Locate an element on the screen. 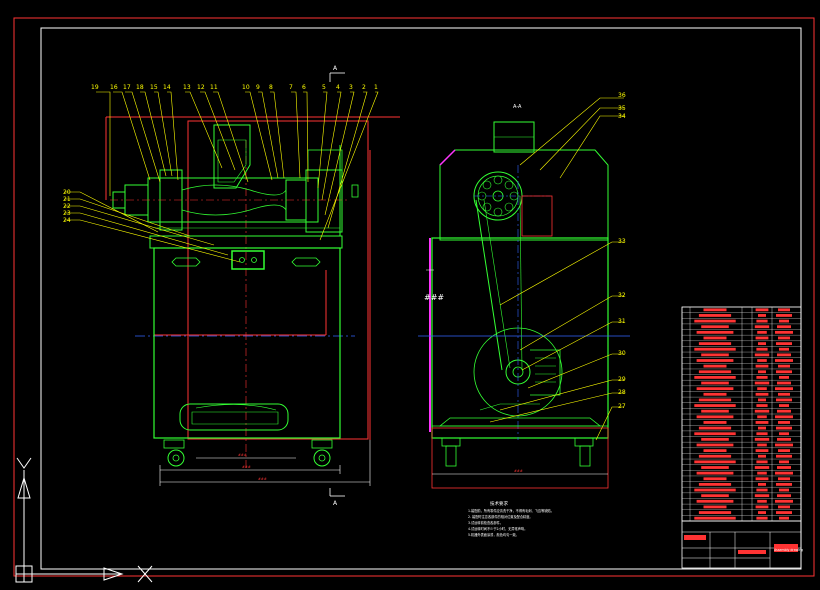  ucs-icon is located at coordinates (84, 520).